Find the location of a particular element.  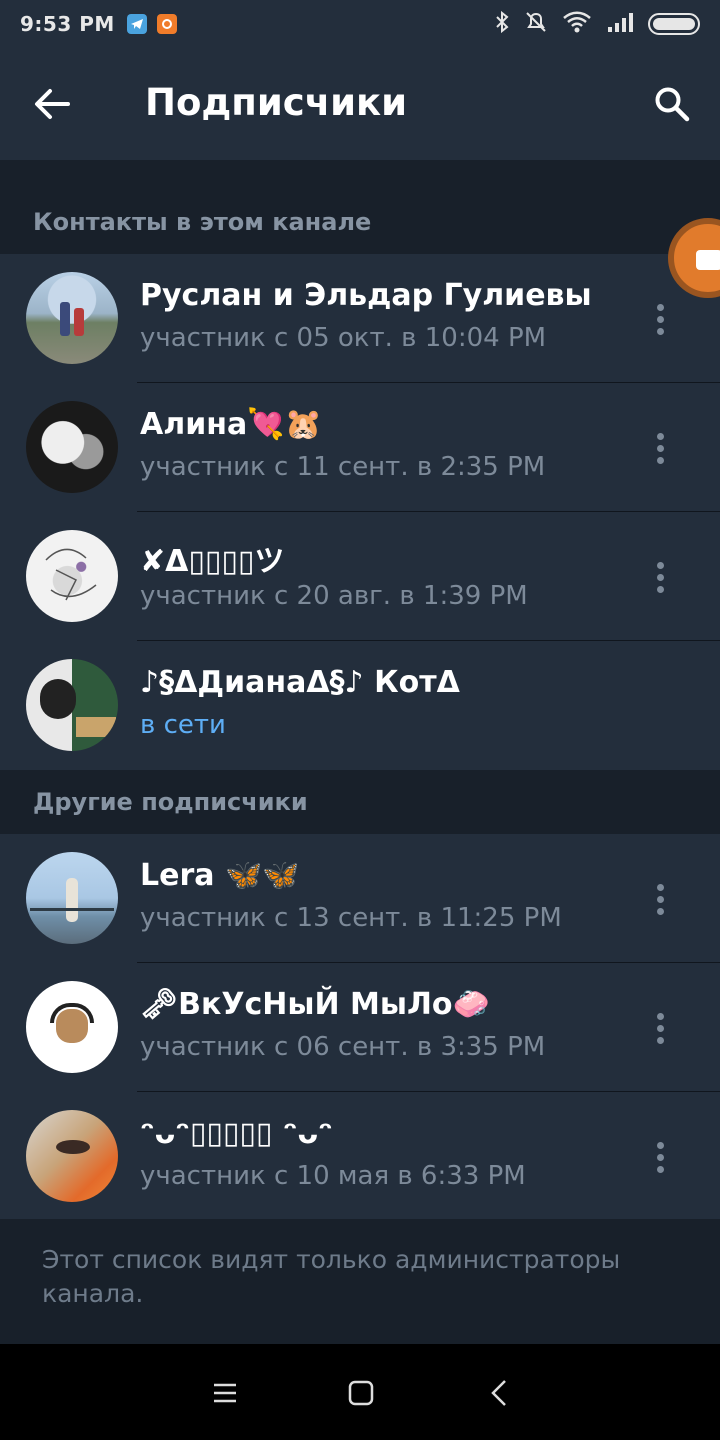

menu-icon is located at coordinates (225, 1393).